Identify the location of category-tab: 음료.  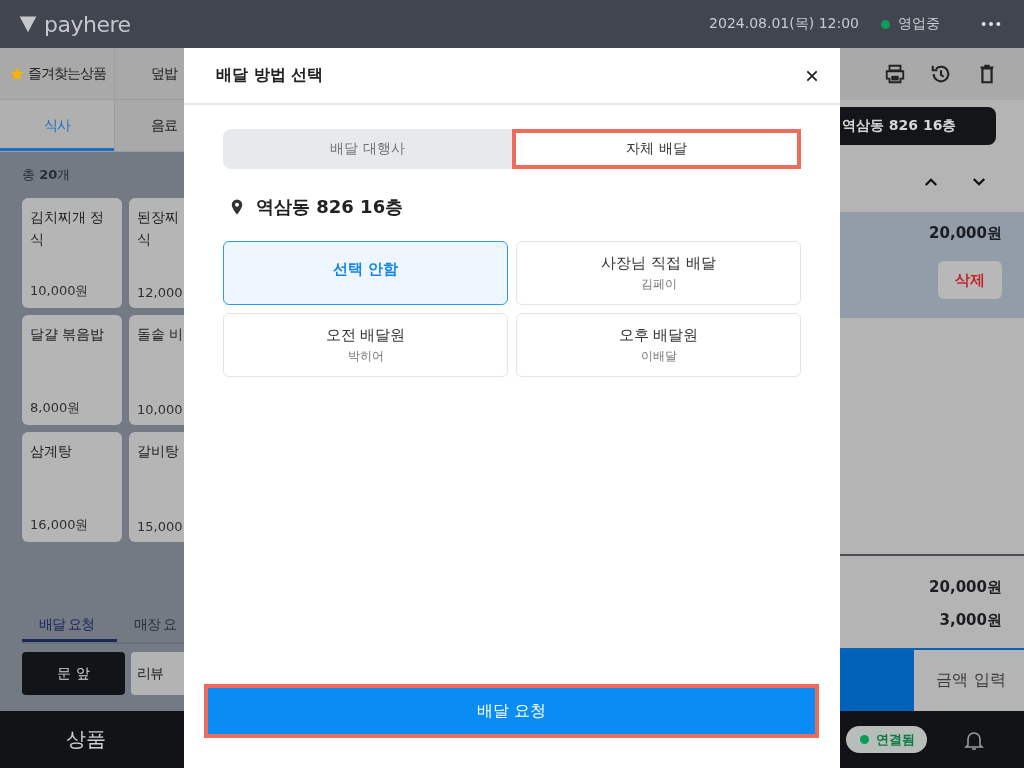
(149, 126).